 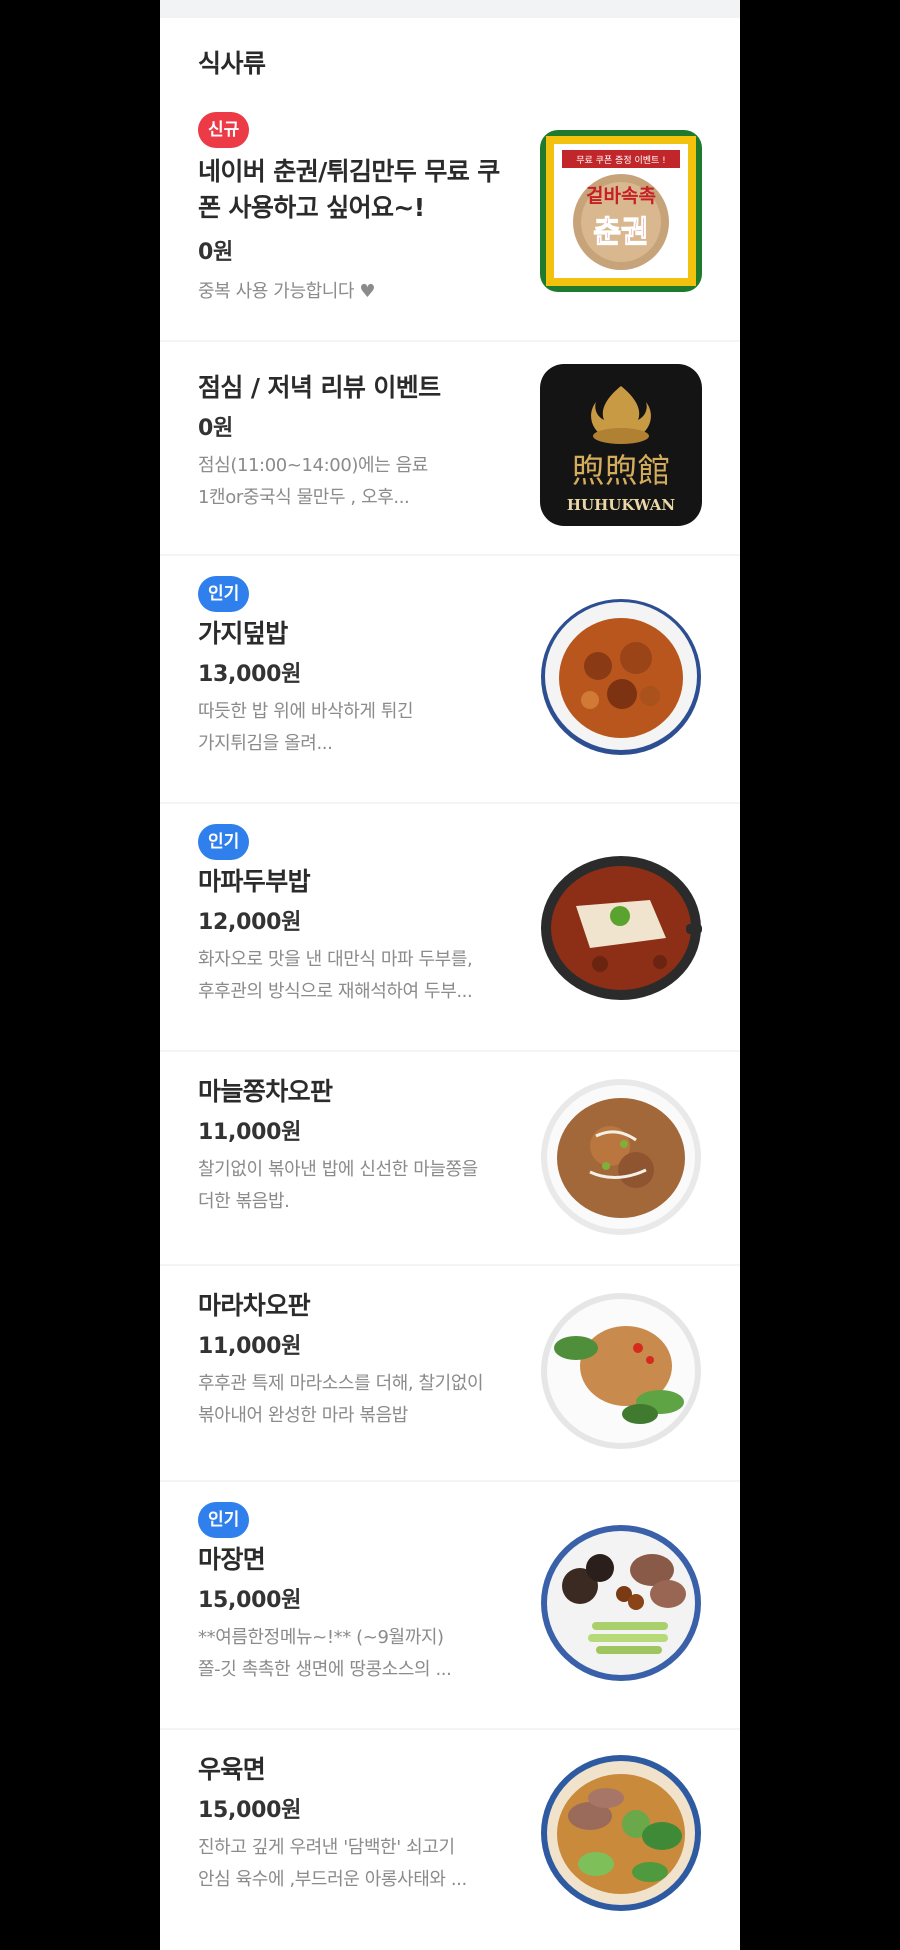 What do you see at coordinates (250, 922) in the screenshot?
I see `item-price: 12,000원` at bounding box center [250, 922].